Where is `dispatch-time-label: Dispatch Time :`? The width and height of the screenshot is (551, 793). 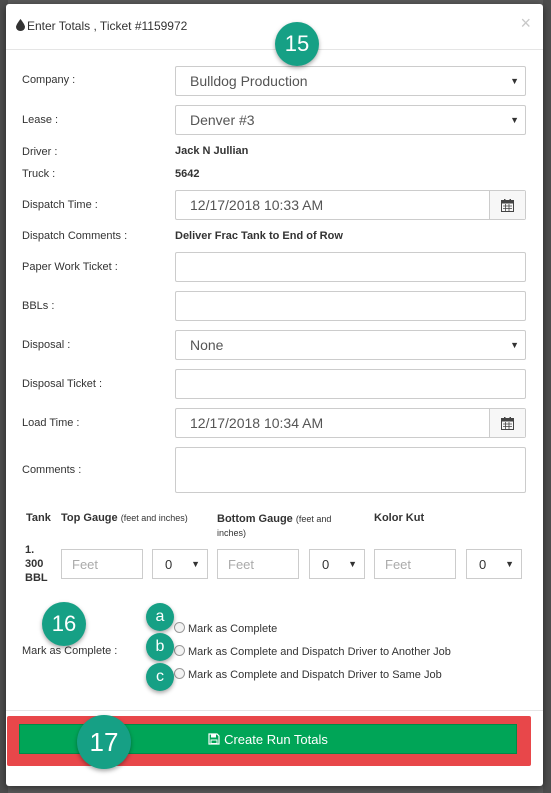
dispatch-time-label: Dispatch Time : is located at coordinates (60, 205).